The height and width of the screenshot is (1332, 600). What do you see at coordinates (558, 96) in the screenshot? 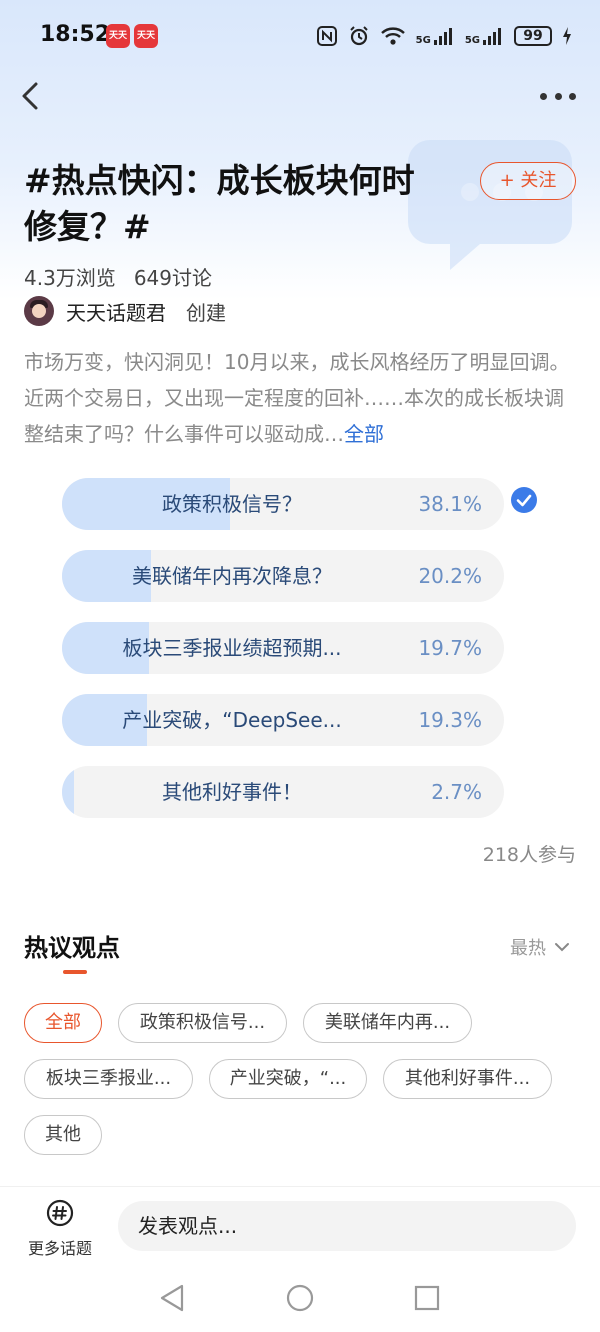
I see `more-dots-icon` at bounding box center [558, 96].